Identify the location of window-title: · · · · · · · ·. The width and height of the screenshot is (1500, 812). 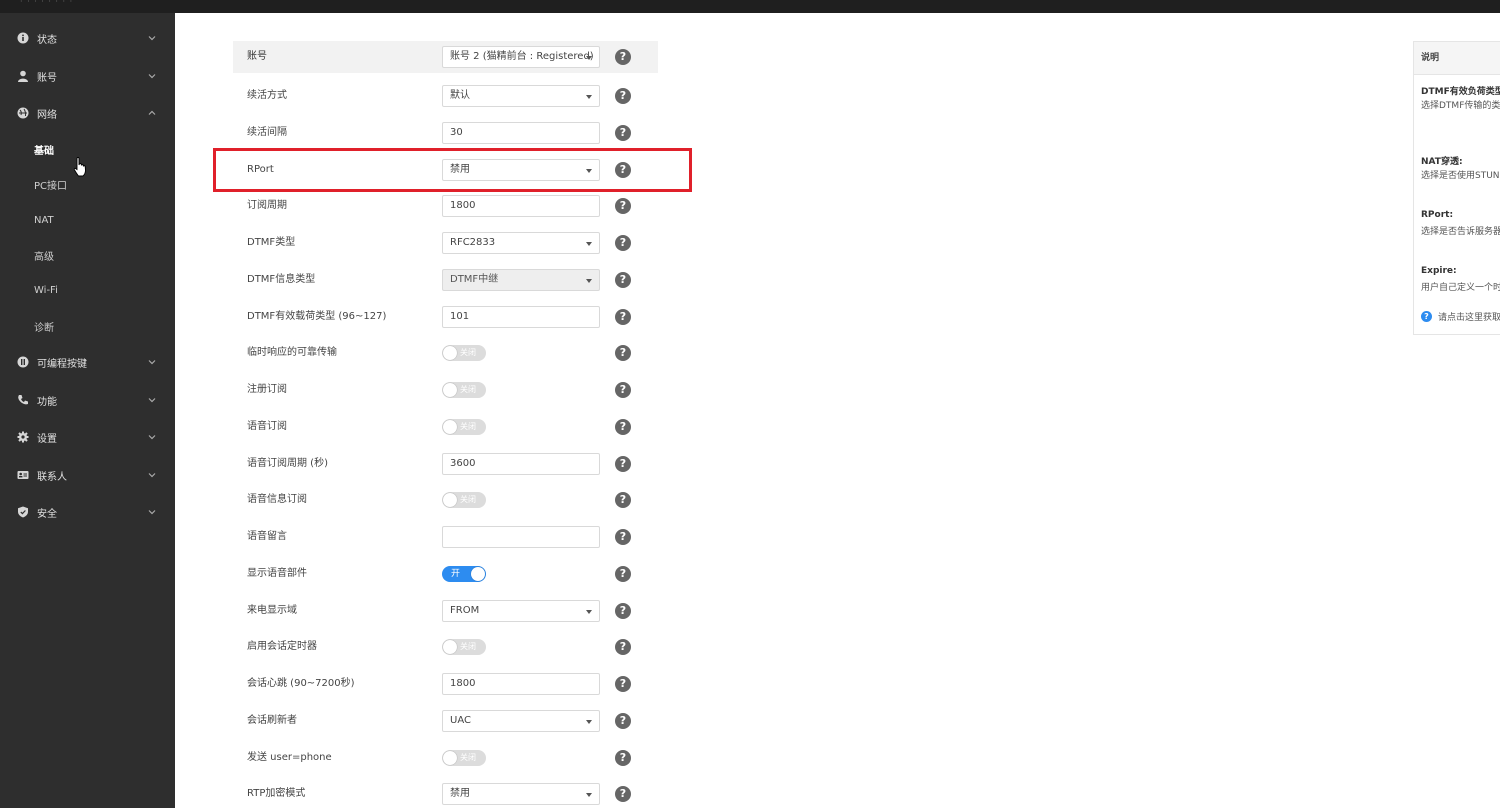
(47, 3).